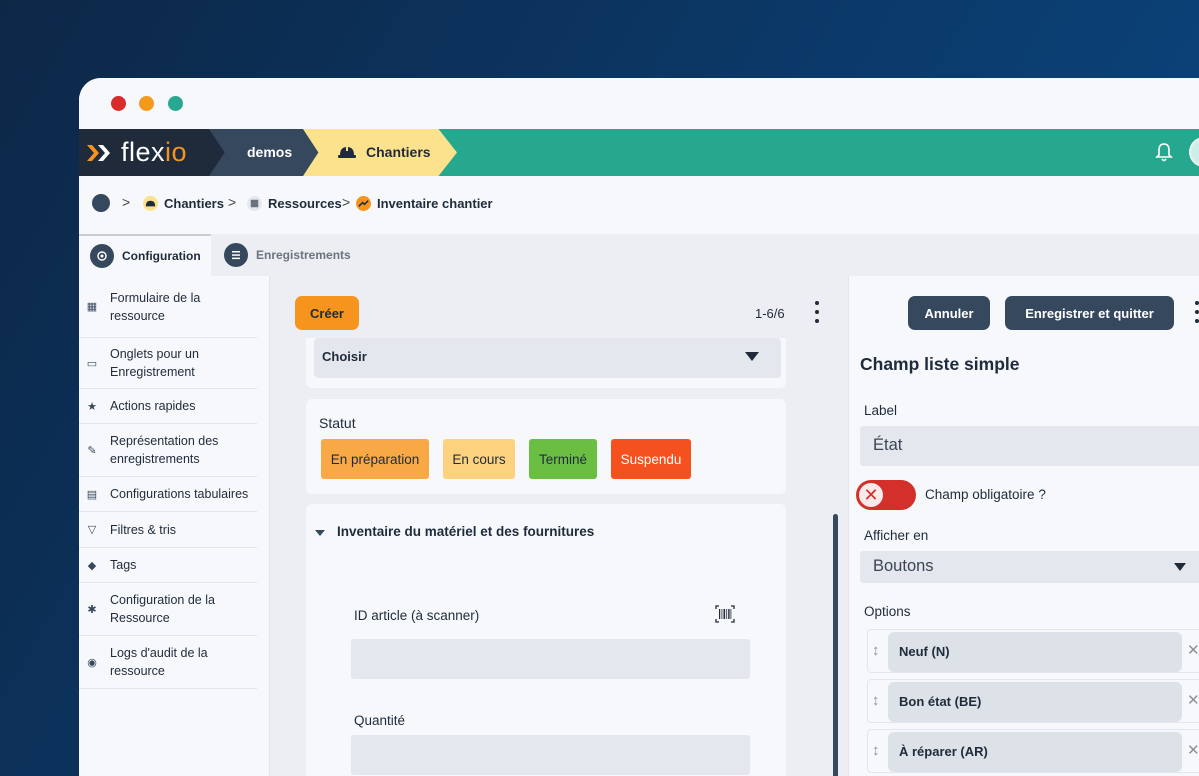  I want to click on sidebar-item-formulaire: ▦ Formulaire de la ressource, so click(168, 307).